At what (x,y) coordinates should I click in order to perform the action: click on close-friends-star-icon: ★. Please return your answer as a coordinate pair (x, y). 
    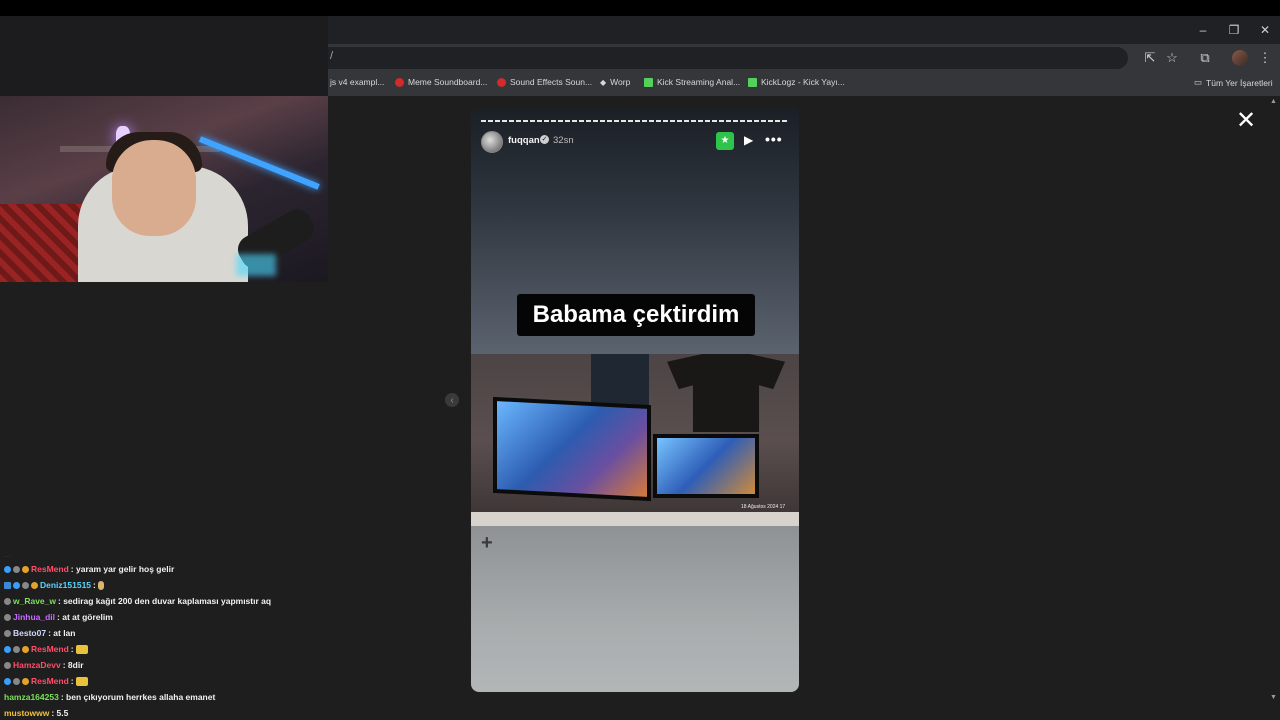
    Looking at the image, I should click on (725, 141).